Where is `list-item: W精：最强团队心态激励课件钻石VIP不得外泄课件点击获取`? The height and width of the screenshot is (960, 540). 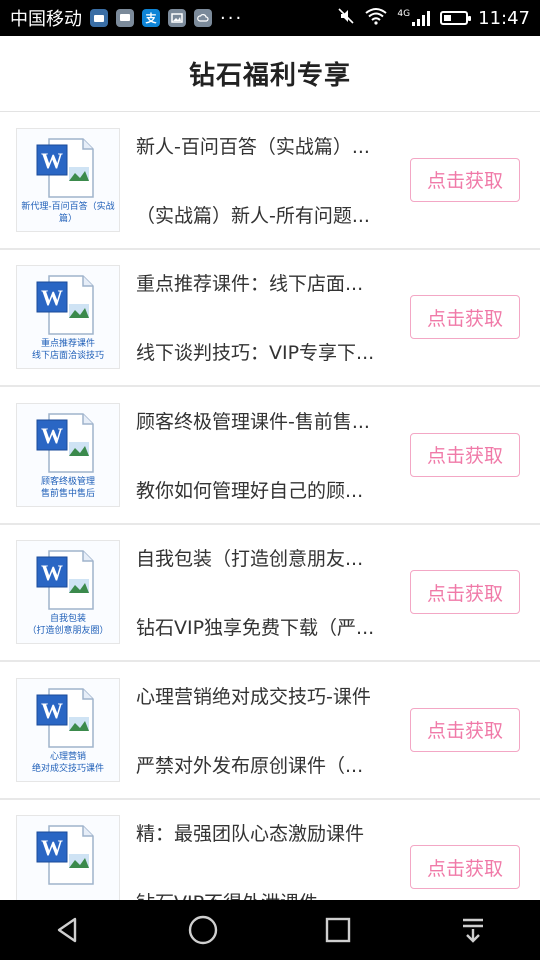
list-item: W精：最强团队心态激励课件钻石VIP不得外泄课件点击获取 is located at coordinates (270, 850).